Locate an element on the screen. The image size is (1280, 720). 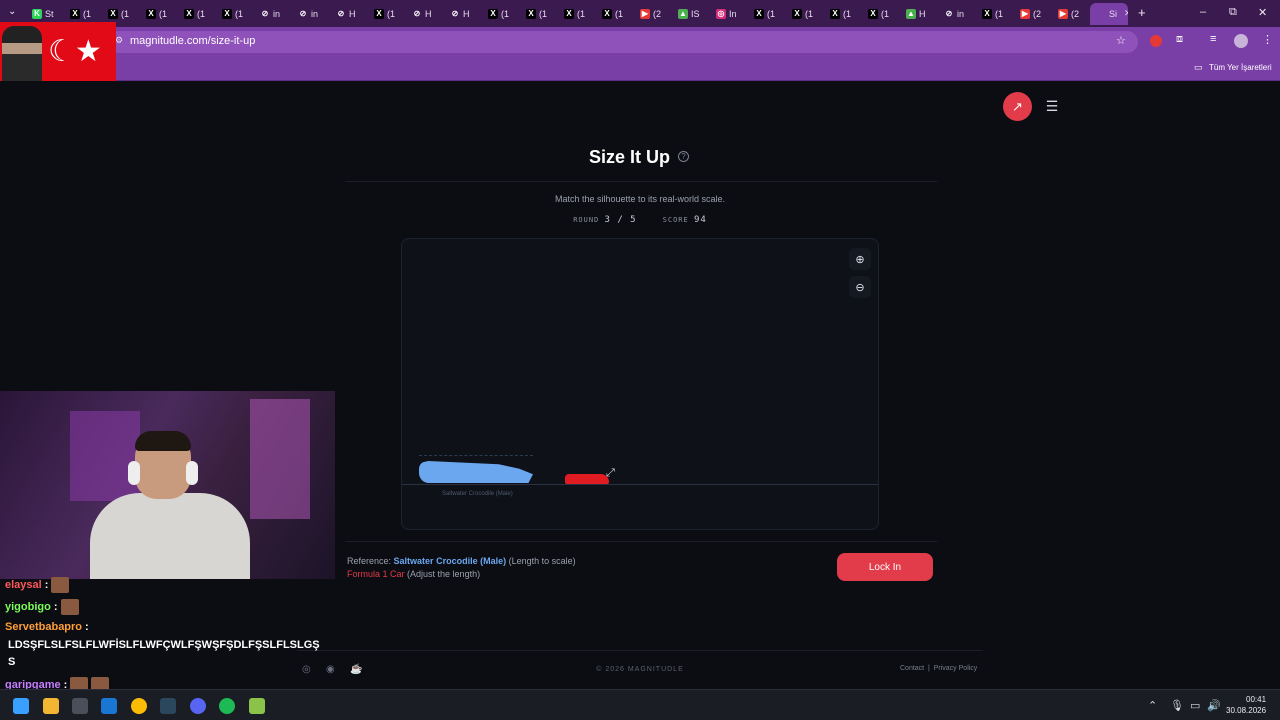
network-icon: ▭ is located at coordinates (1195, 705).